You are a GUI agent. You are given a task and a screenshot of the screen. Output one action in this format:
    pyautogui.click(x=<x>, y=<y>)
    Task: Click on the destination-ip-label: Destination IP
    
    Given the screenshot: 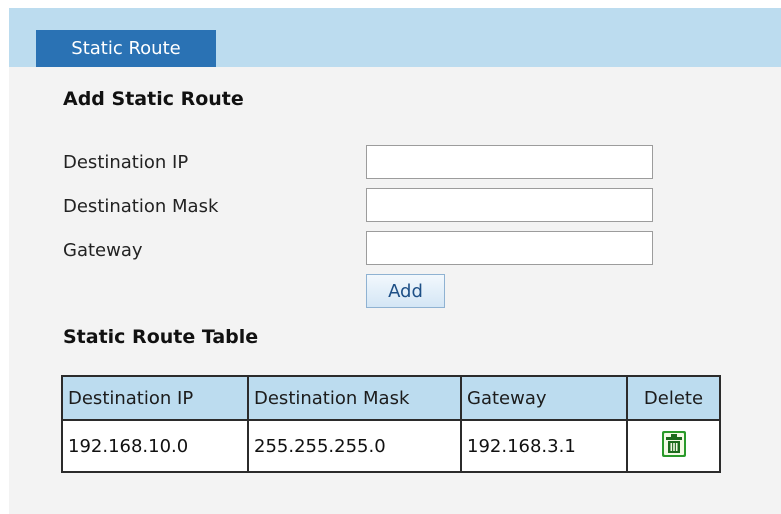 What is the action you would take?
    pyautogui.click(x=126, y=162)
    